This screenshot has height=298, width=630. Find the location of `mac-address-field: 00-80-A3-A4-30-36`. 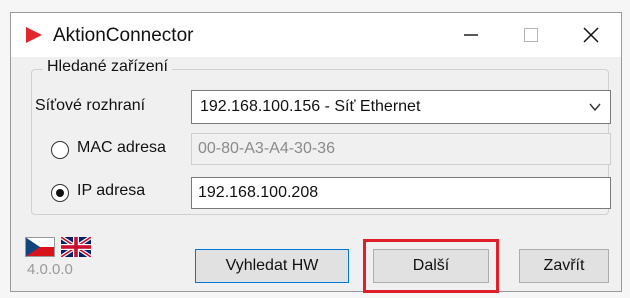

mac-address-field: 00-80-A3-A4-30-36 is located at coordinates (401, 149).